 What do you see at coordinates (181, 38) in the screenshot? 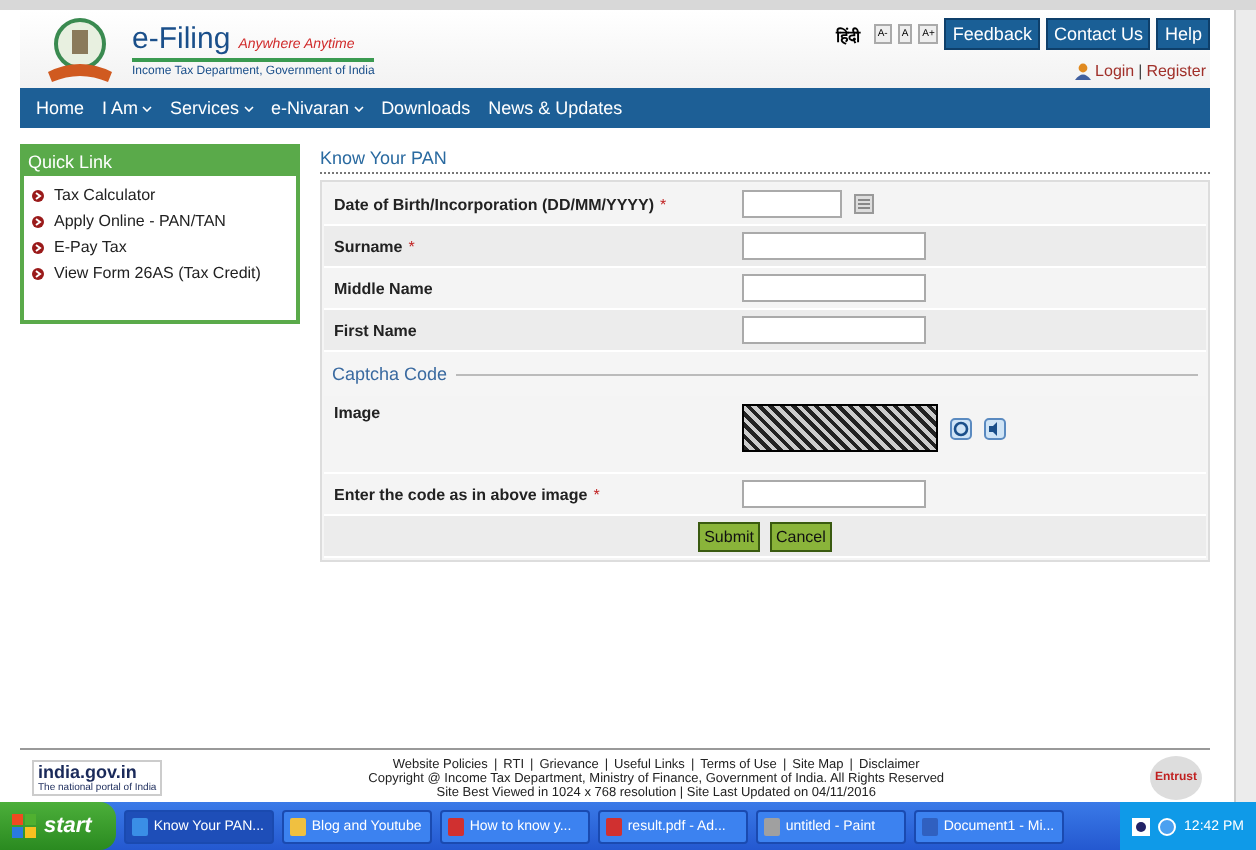
I see `site-title: e-Filing` at bounding box center [181, 38].